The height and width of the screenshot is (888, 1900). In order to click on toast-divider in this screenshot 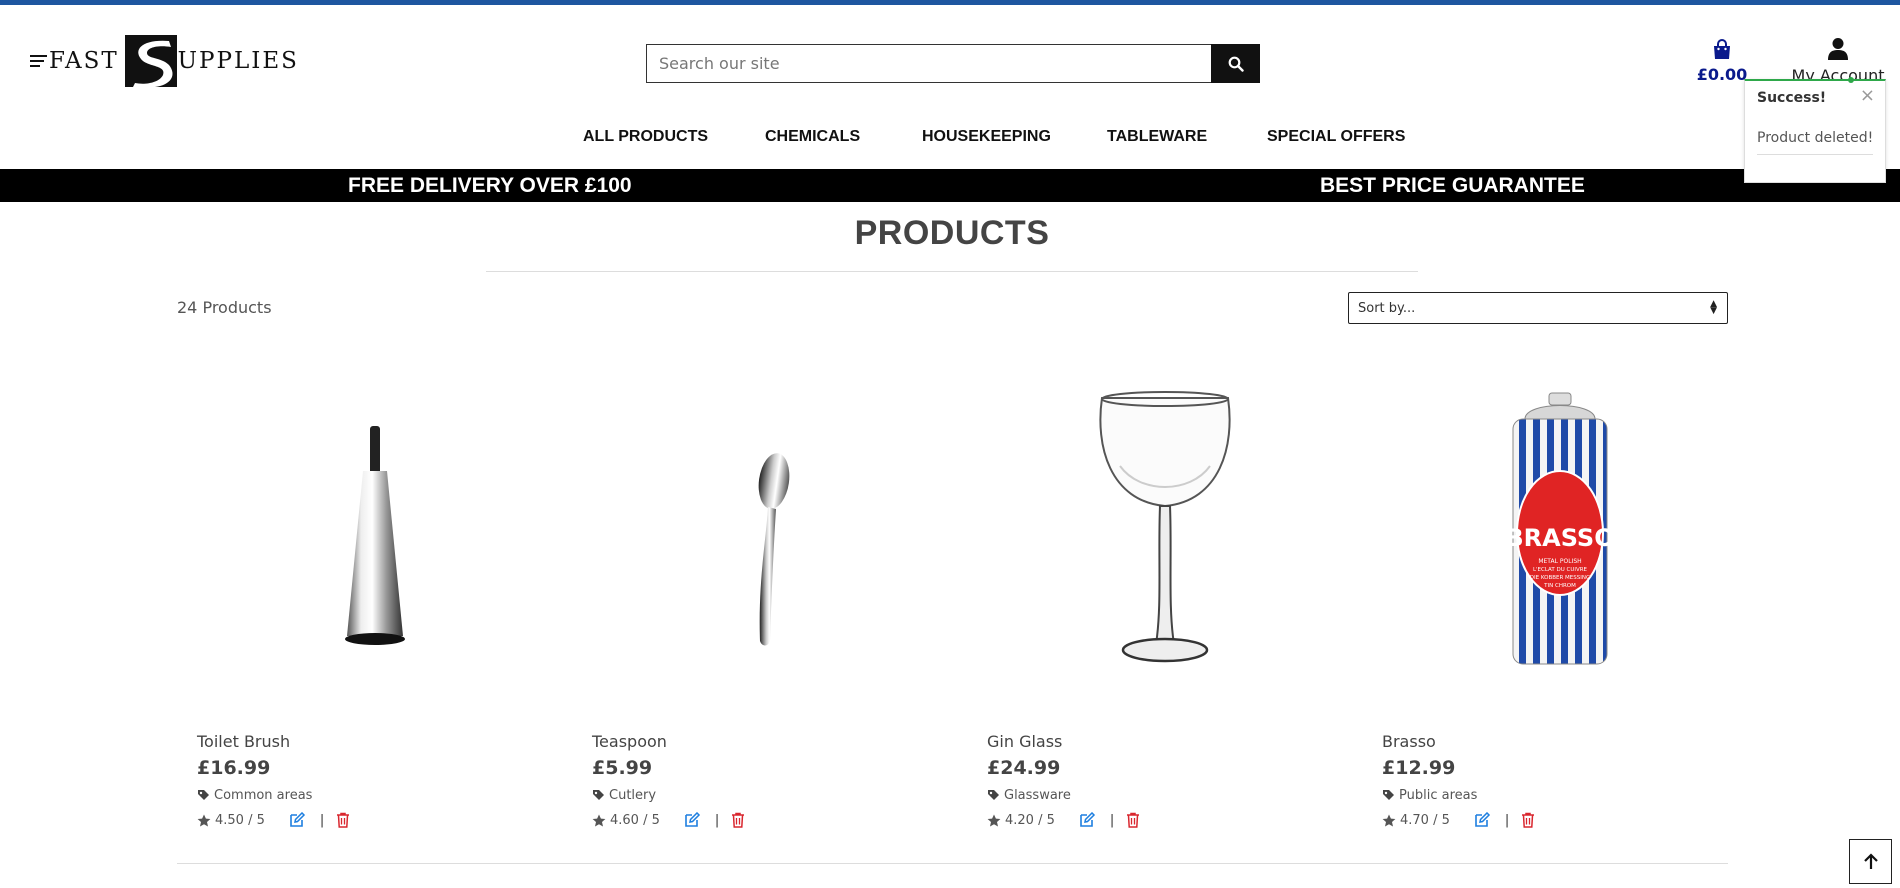, I will do `click(1815, 154)`.